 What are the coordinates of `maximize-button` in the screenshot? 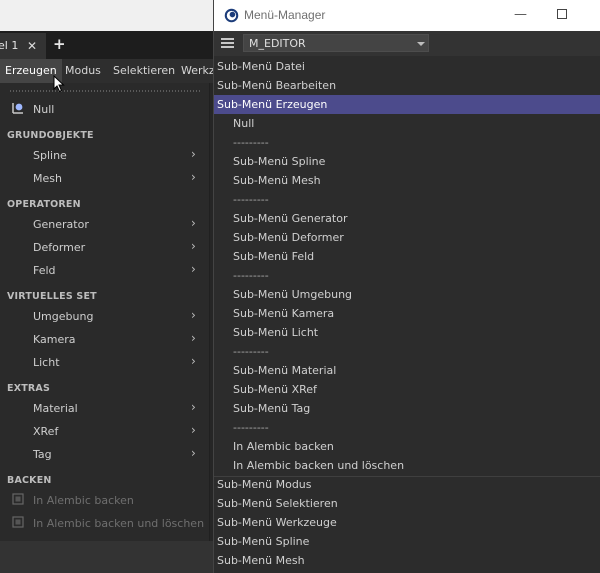 It's located at (562, 14).